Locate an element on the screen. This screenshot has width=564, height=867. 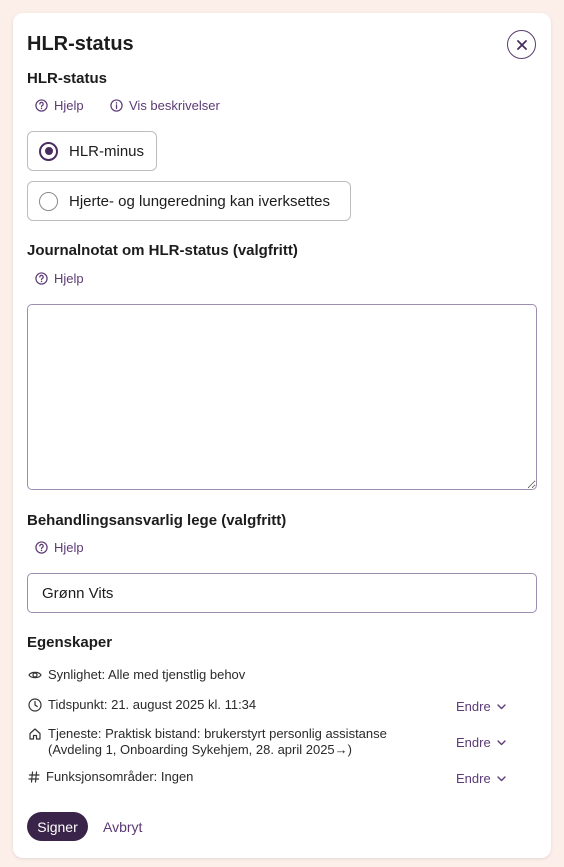
clock-icon is located at coordinates (35, 705).